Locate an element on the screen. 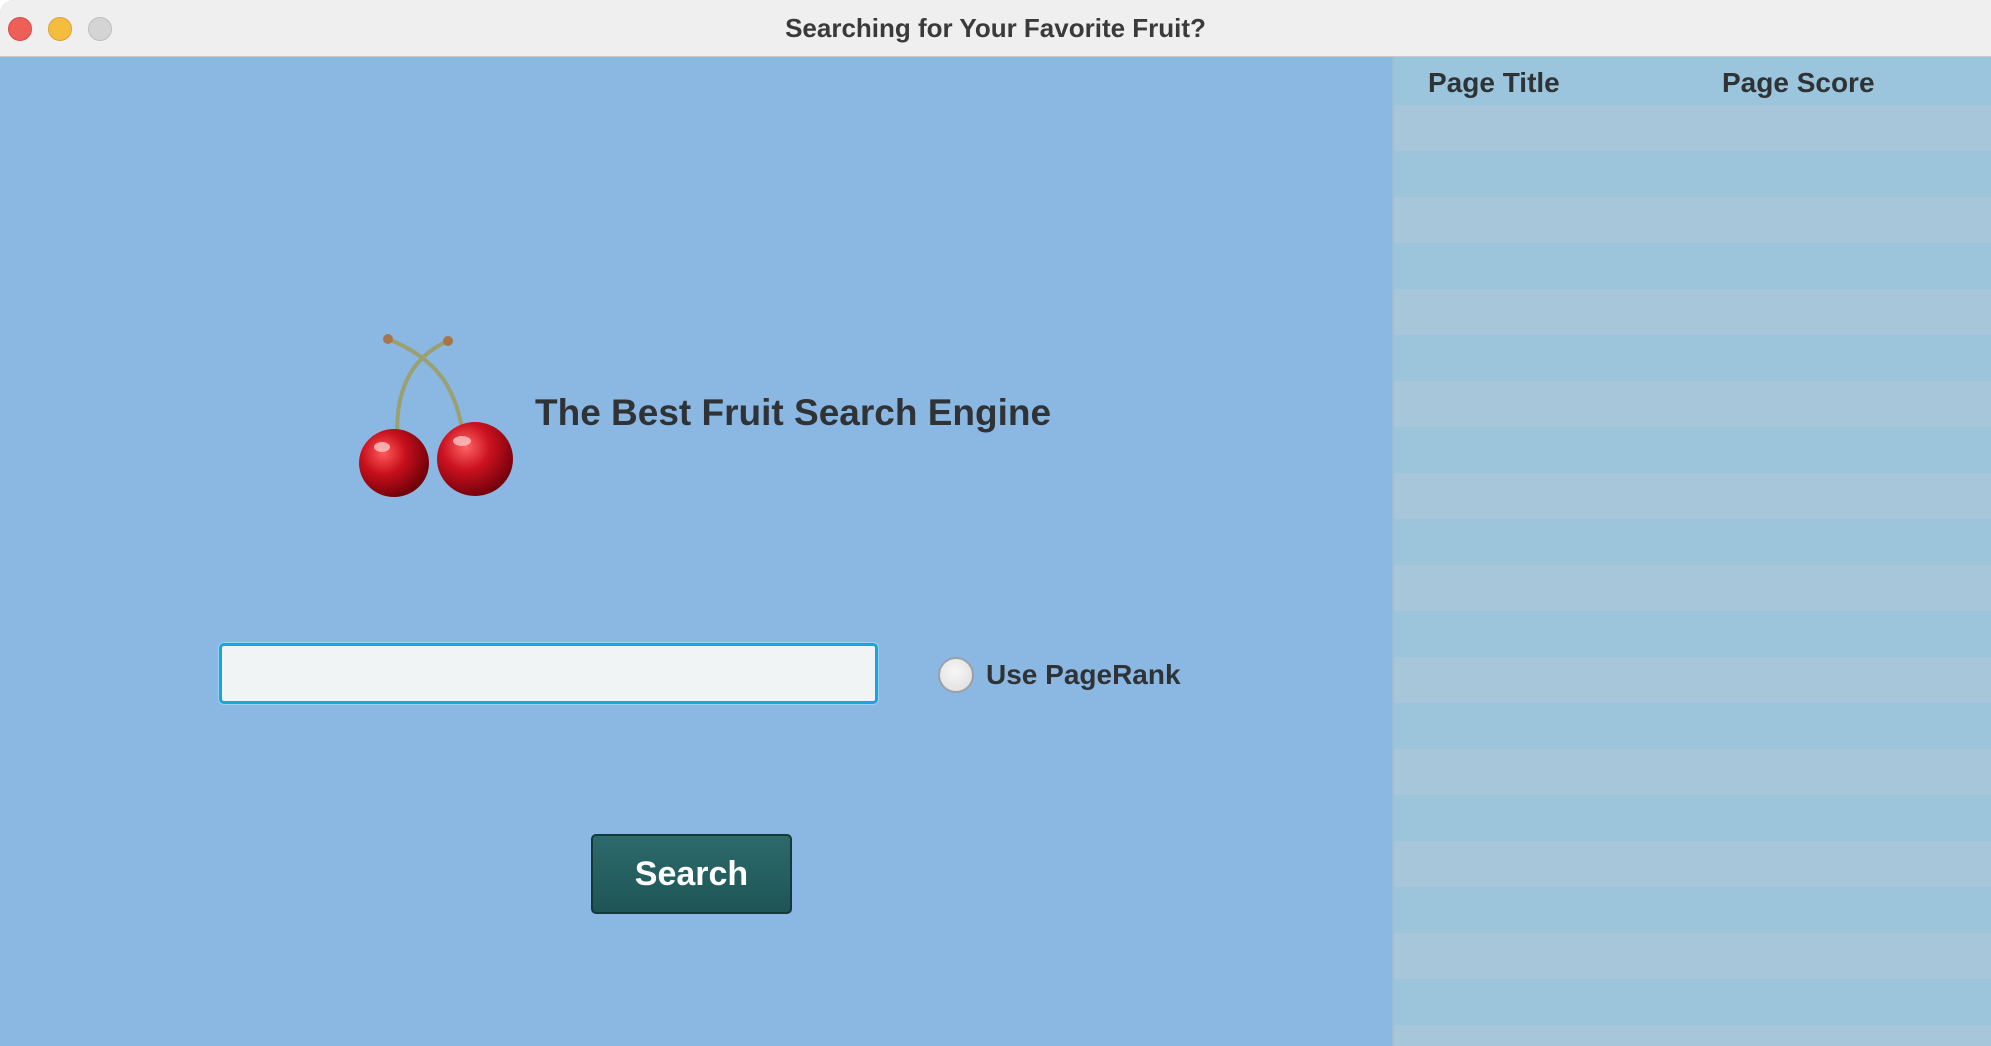 The height and width of the screenshot is (1046, 1991). window-title: Searching for Your Favorite Fruit? is located at coordinates (995, 28).